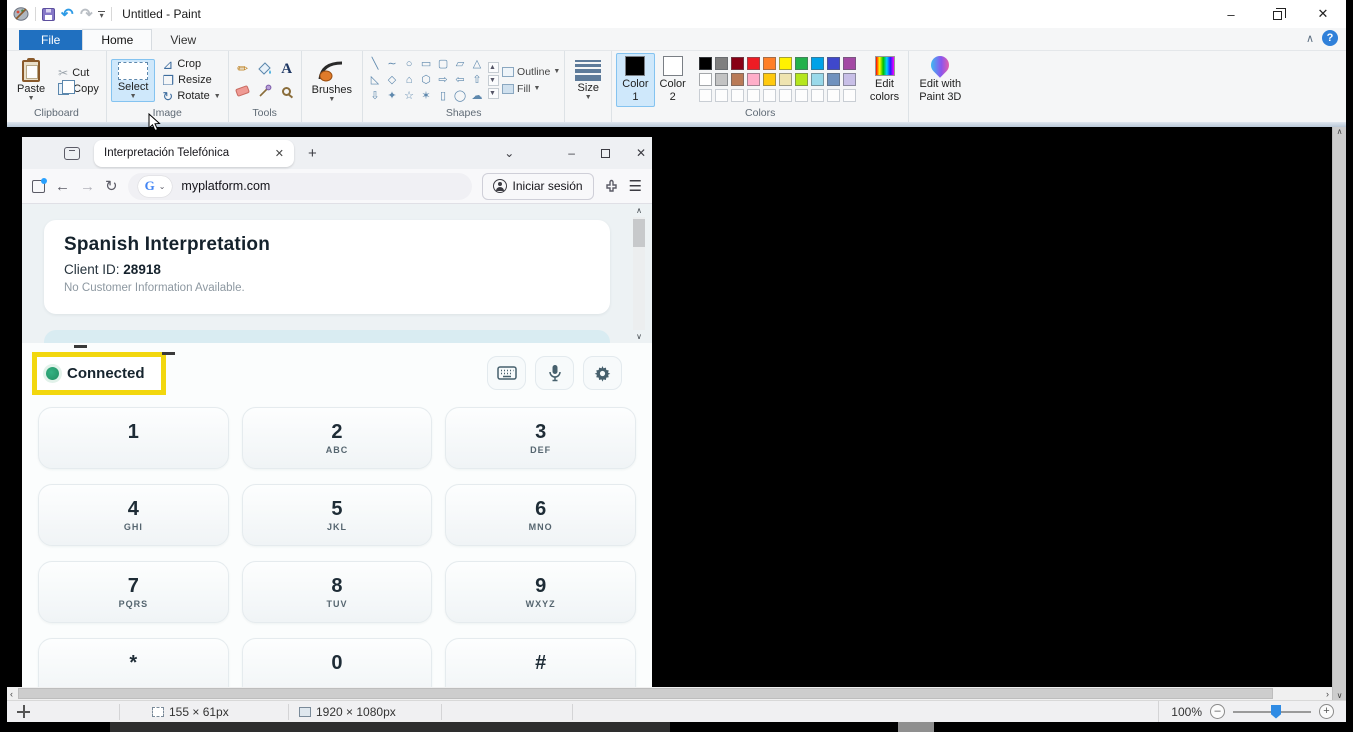 The width and height of the screenshot is (1353, 732). I want to click on shape-diamond-icon: ◇, so click(392, 80).